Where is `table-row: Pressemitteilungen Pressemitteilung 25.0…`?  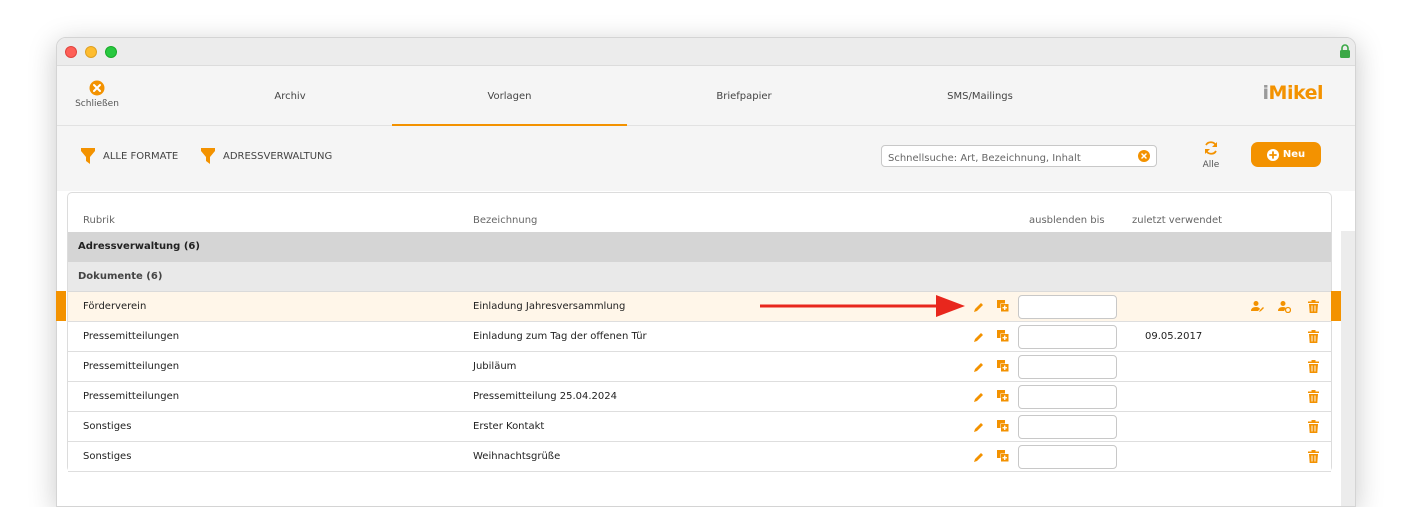 table-row: Pressemitteilungen Pressemitteilung 25.0… is located at coordinates (699, 397).